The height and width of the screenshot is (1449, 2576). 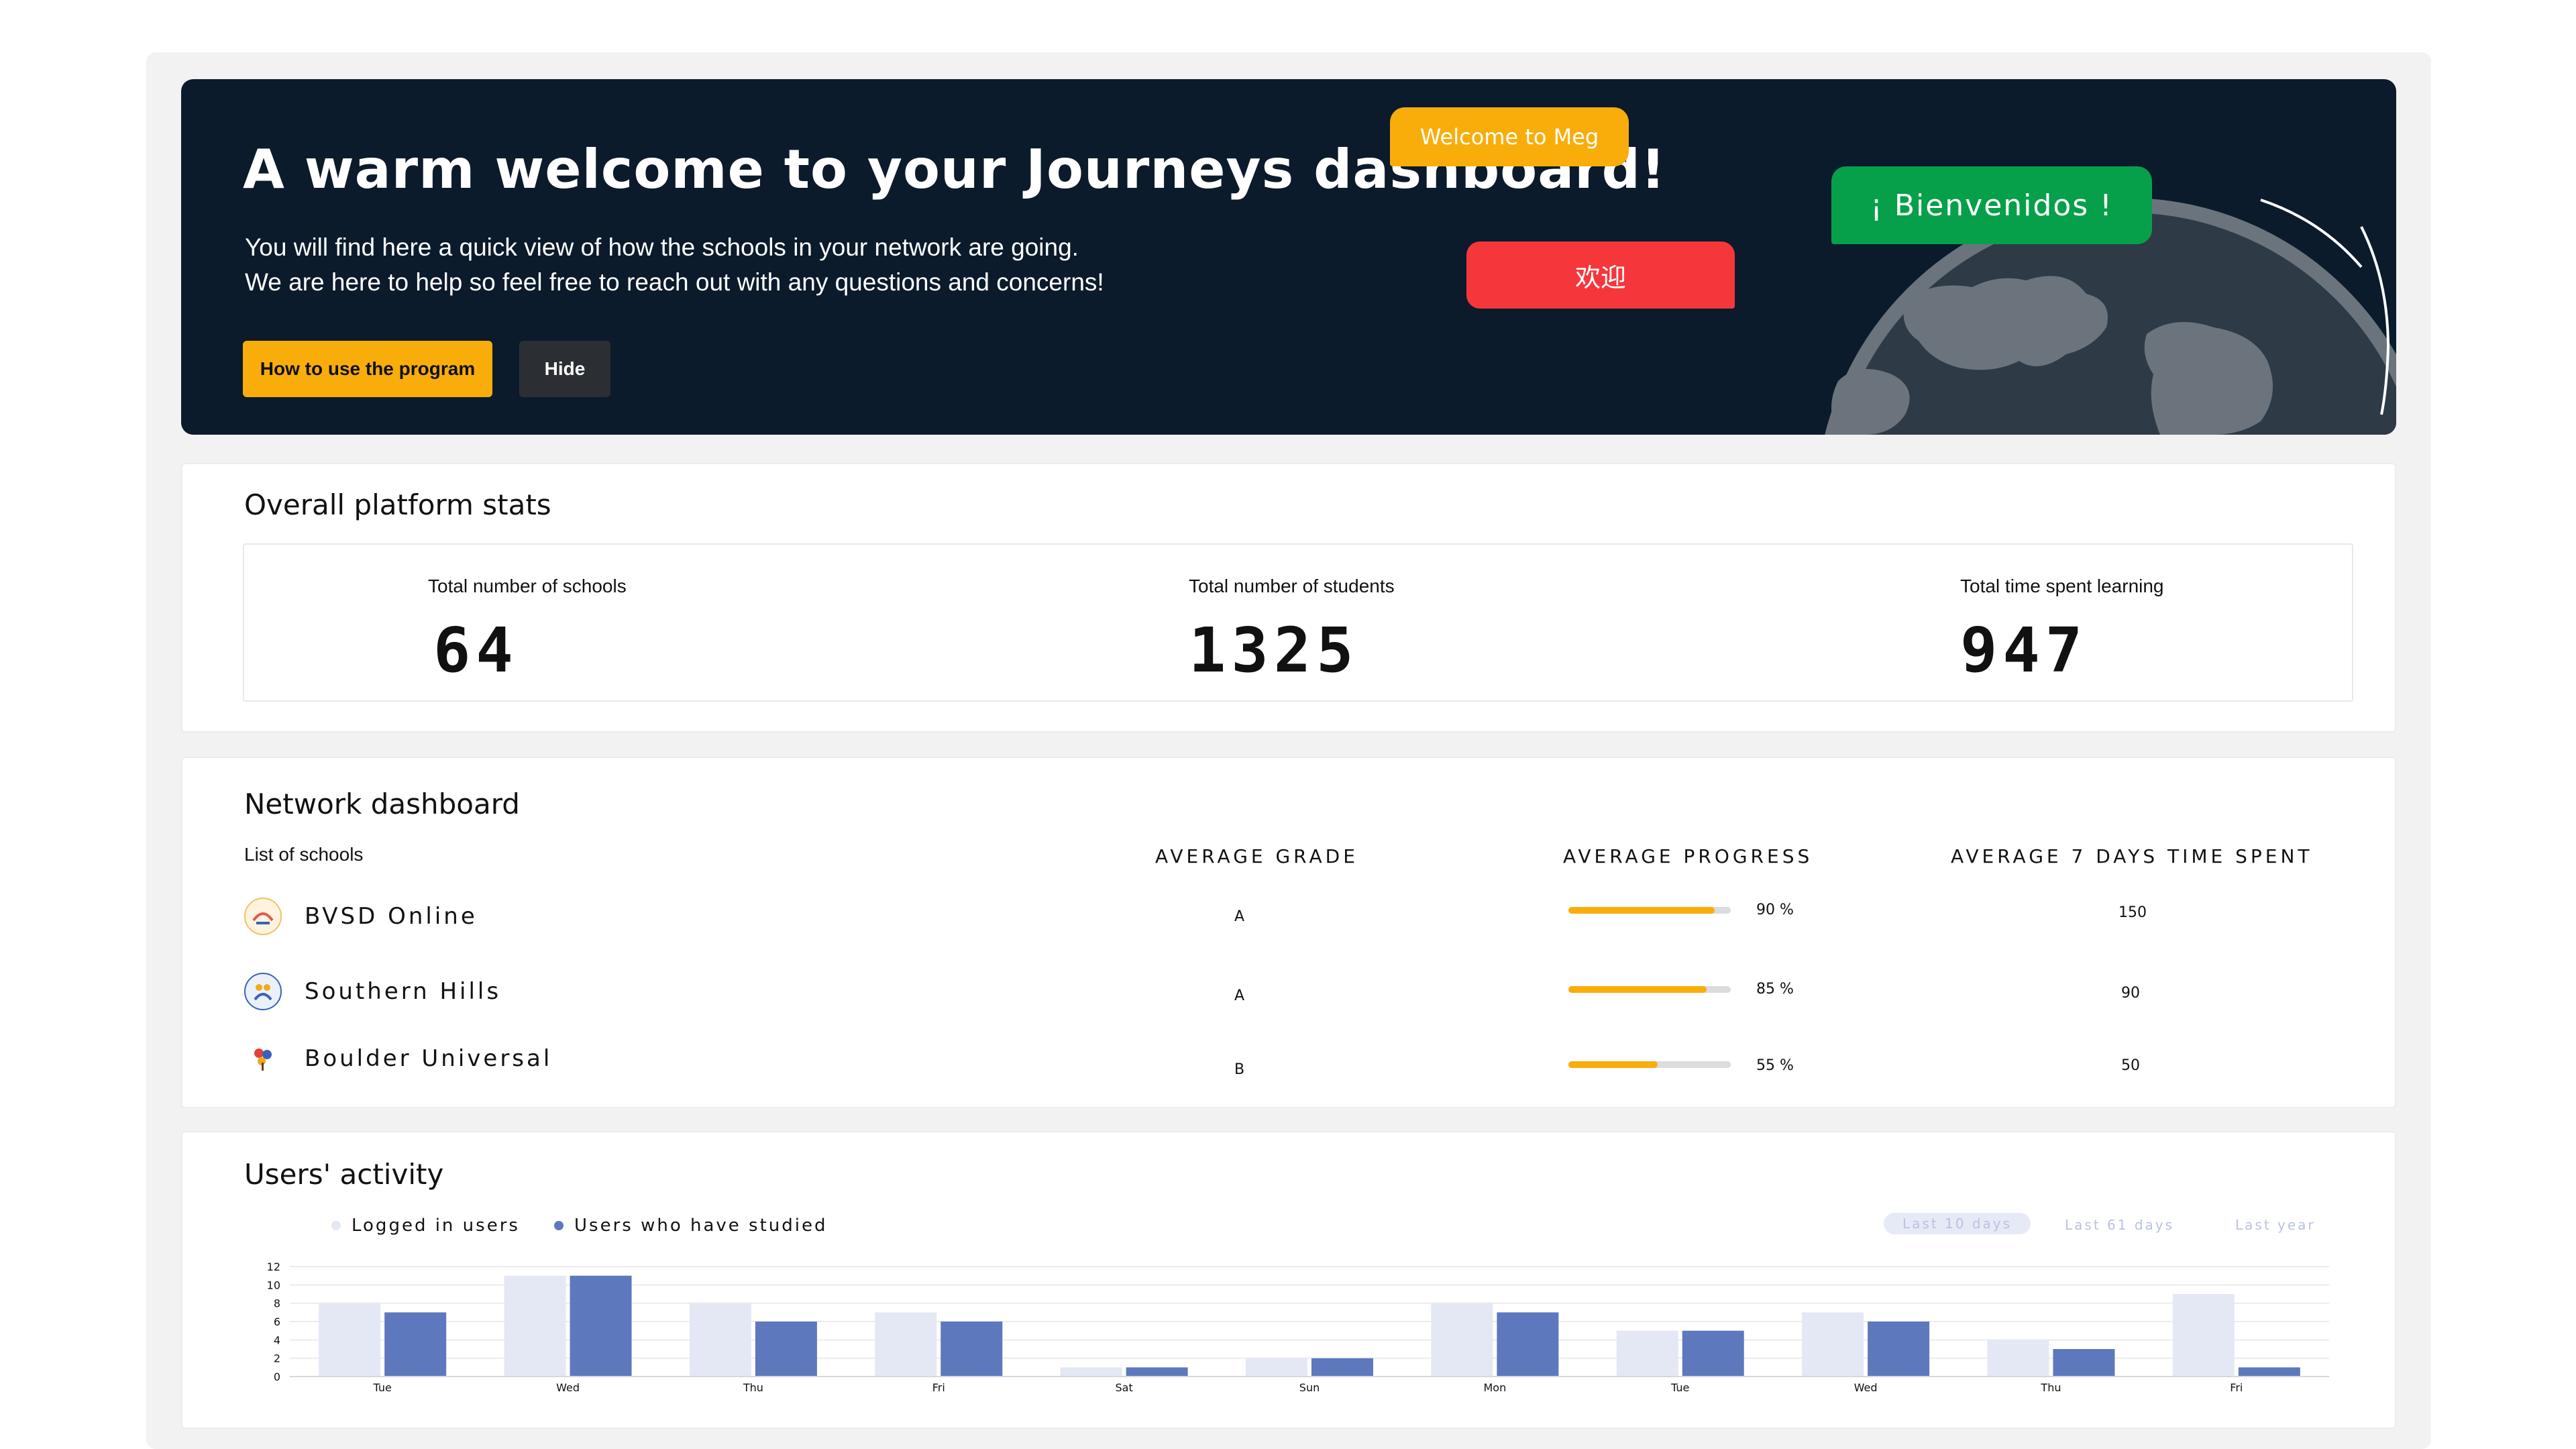 I want to click on school-name: Boulder Universal, so click(x=428, y=1058).